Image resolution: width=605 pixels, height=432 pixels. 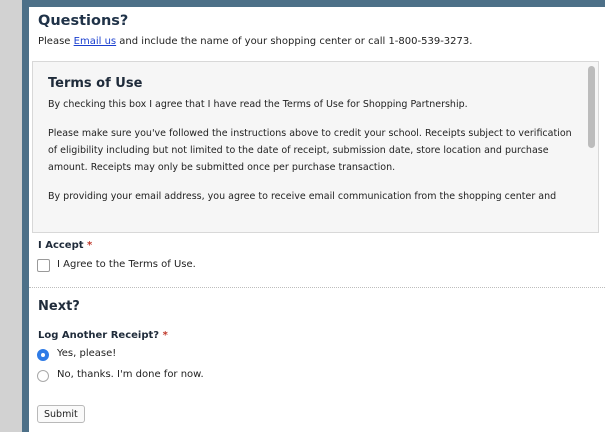 What do you see at coordinates (591, 107) in the screenshot?
I see `terms-scrollbar` at bounding box center [591, 107].